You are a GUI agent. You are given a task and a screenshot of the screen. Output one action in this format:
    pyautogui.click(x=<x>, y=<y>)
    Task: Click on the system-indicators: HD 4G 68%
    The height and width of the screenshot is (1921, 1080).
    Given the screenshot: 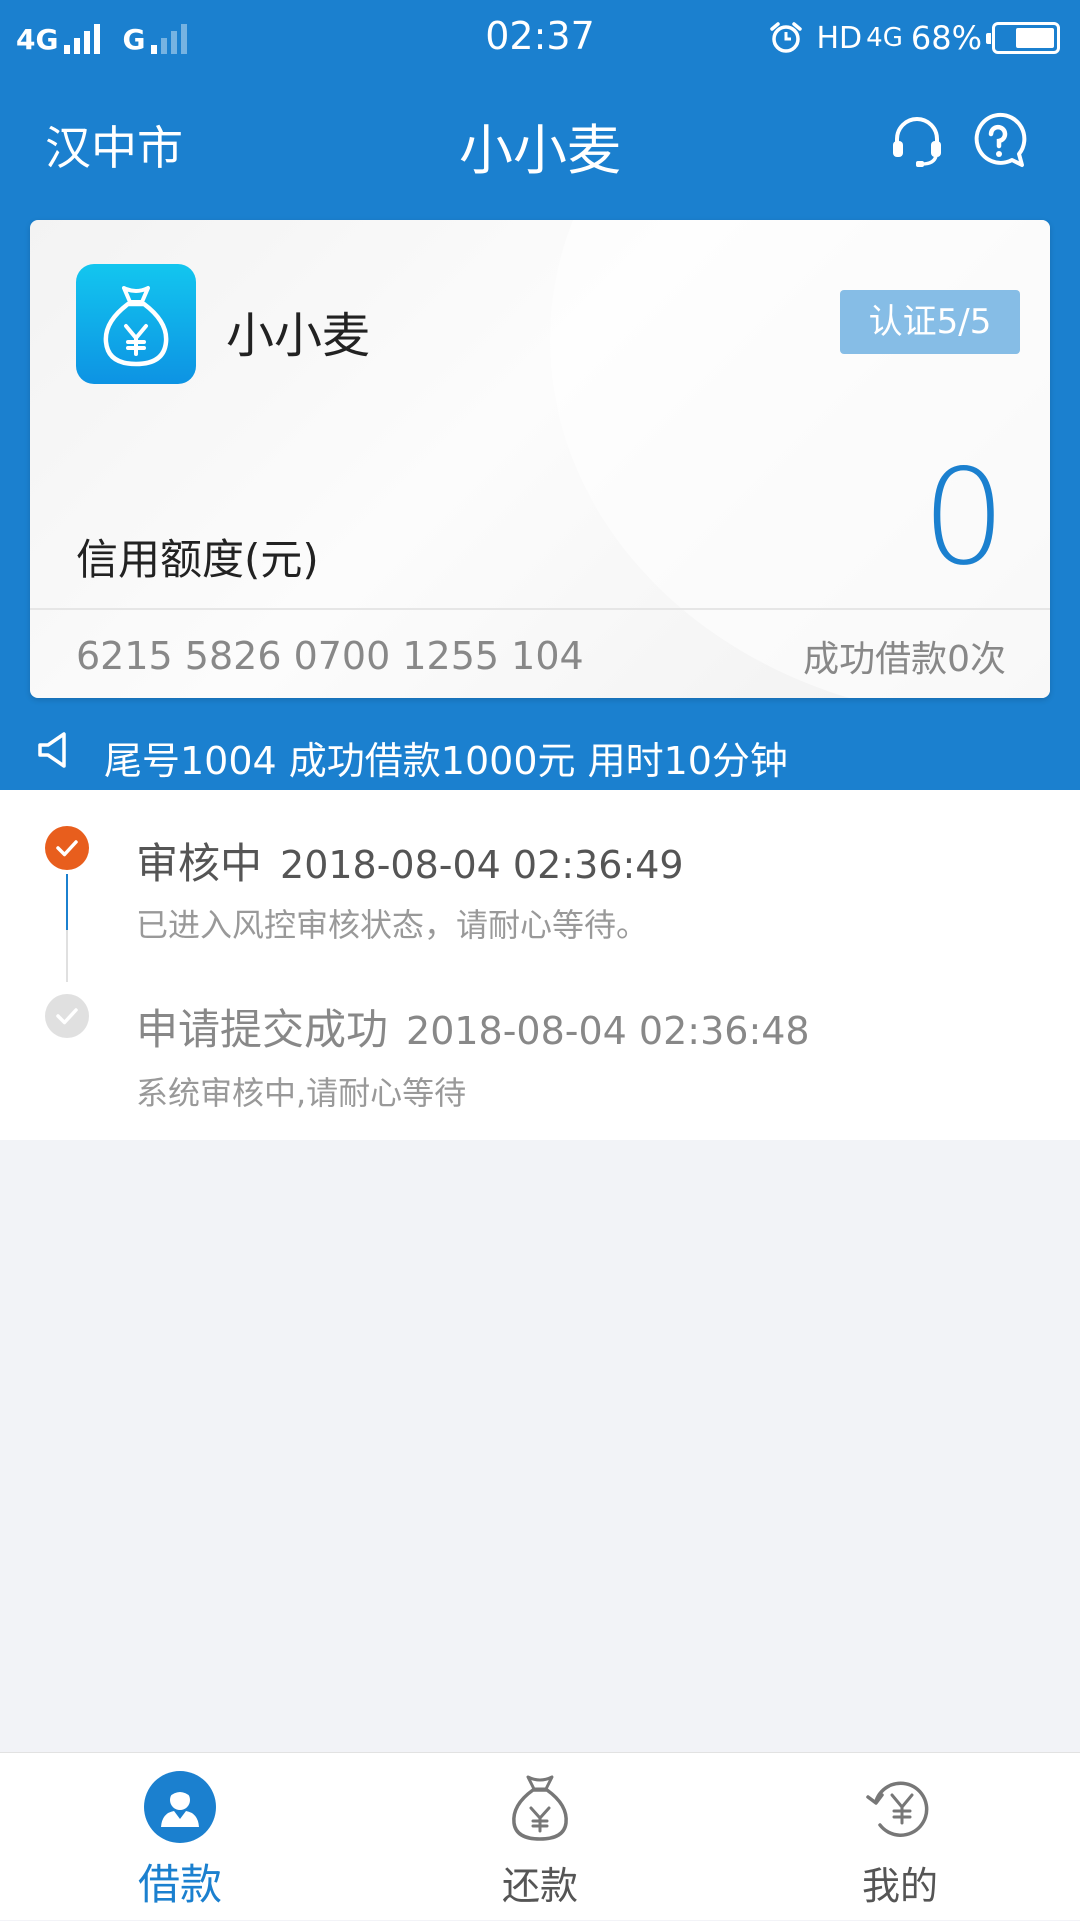 What is the action you would take?
    pyautogui.click(x=914, y=38)
    